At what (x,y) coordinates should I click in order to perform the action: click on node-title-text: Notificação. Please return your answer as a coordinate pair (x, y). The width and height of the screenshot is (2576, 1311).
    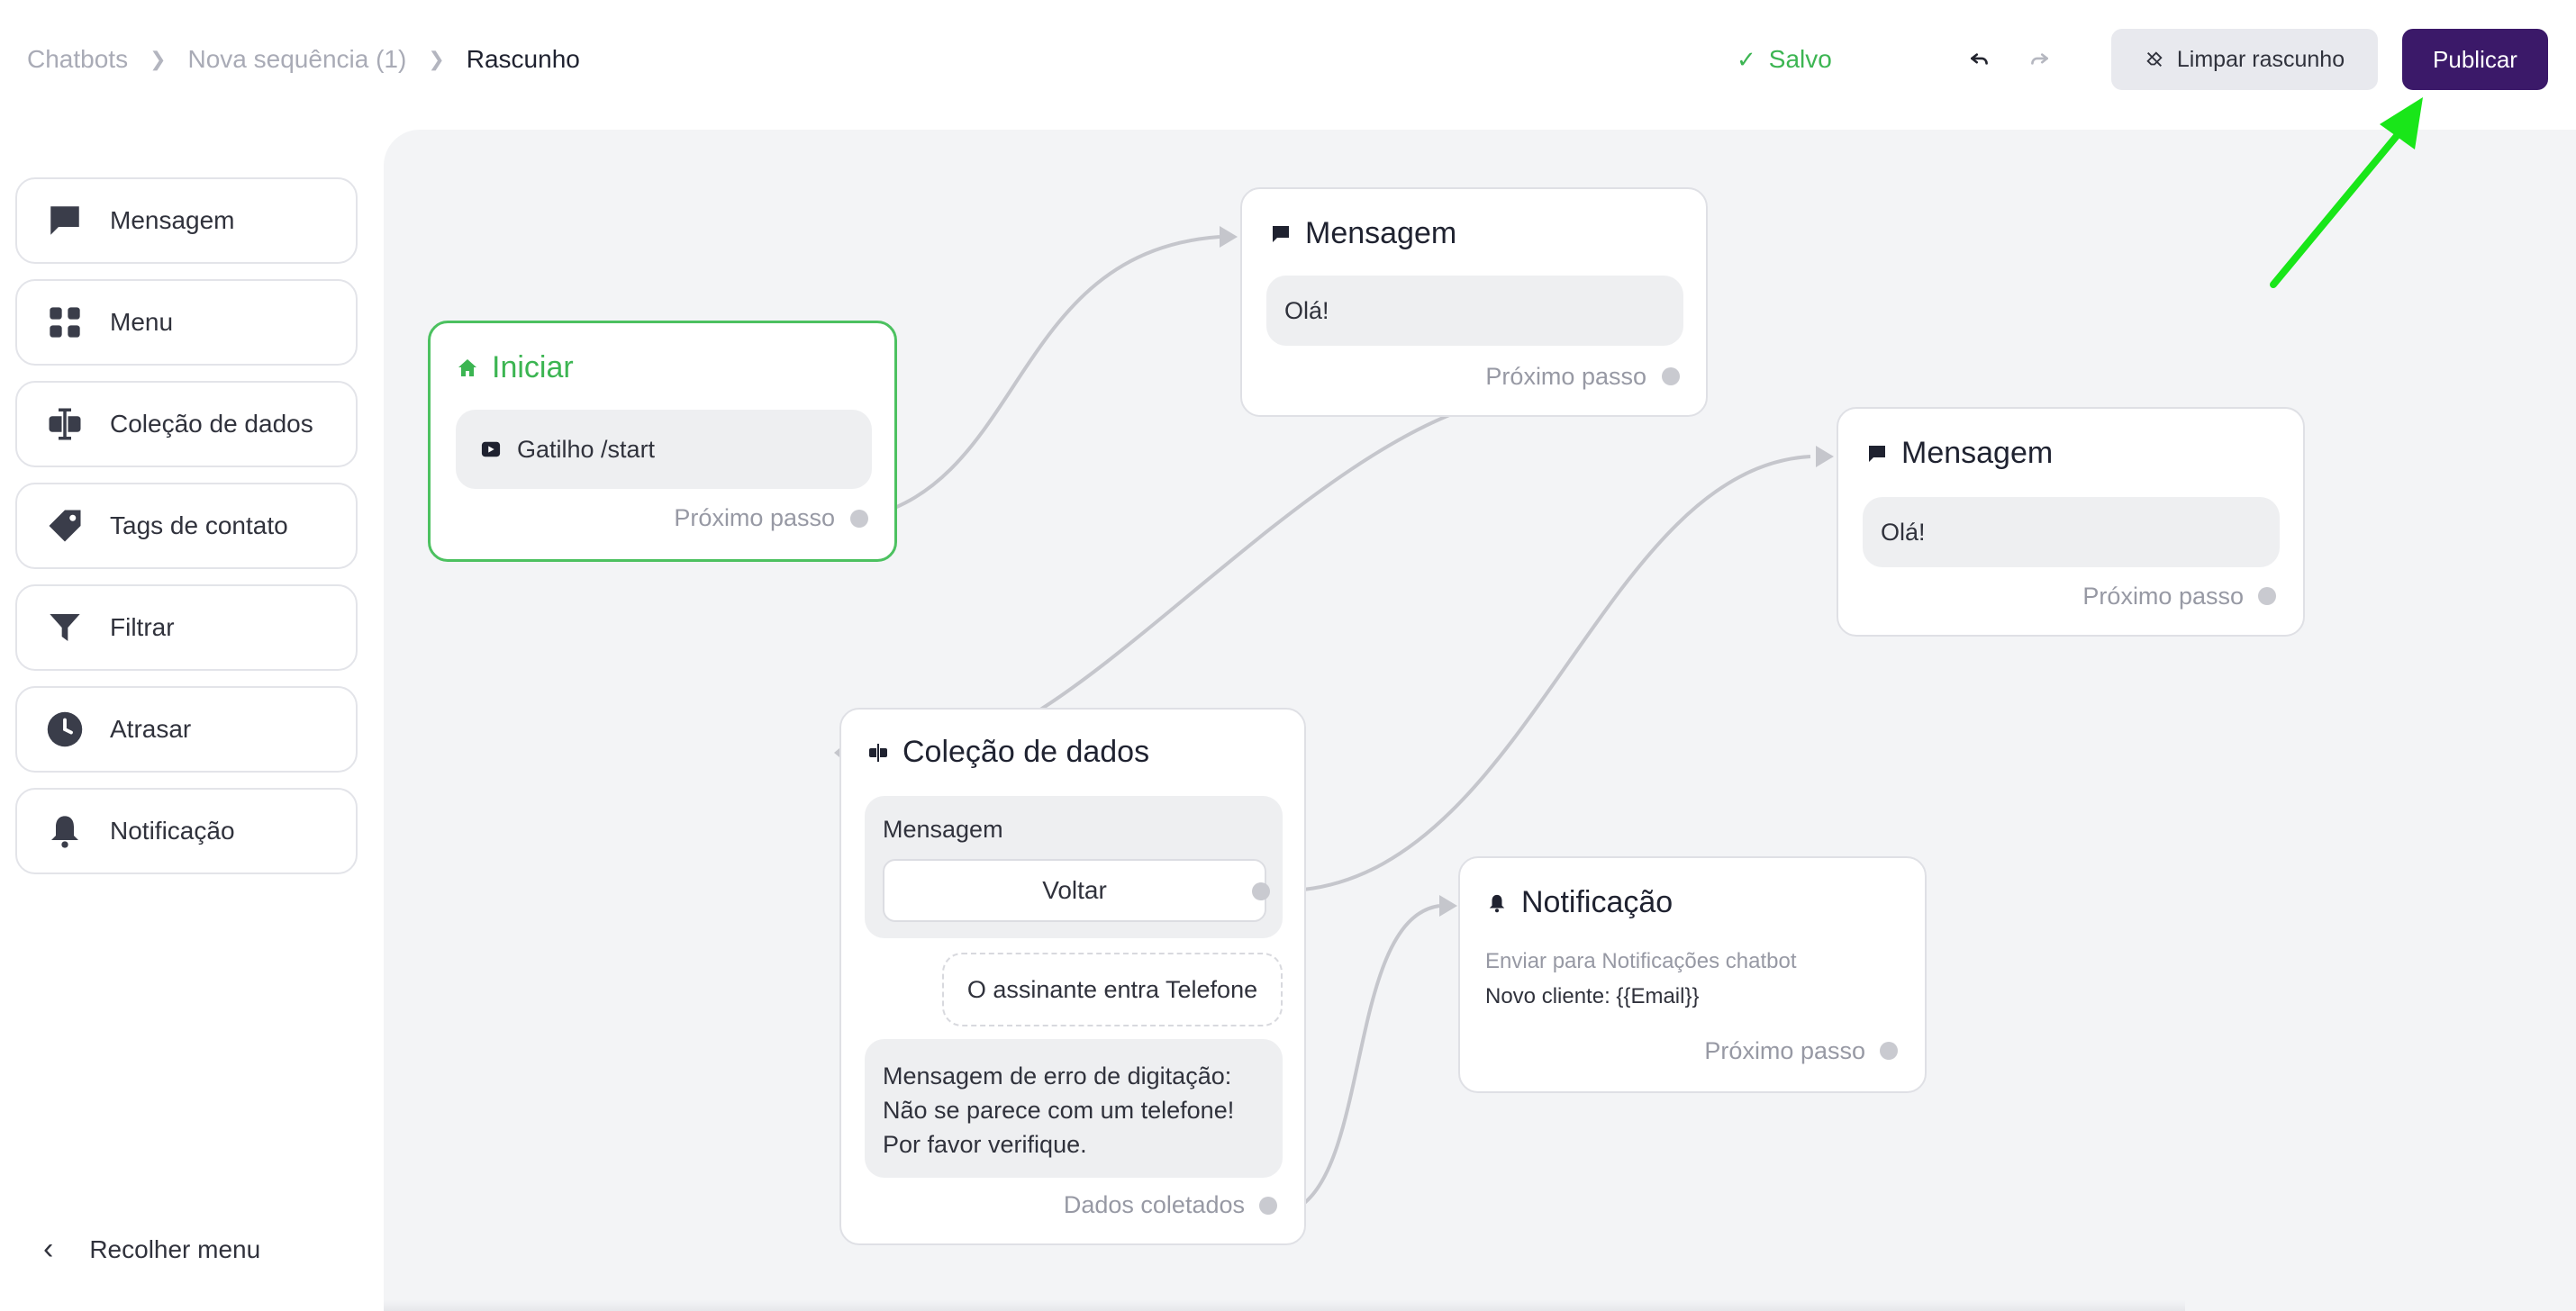
    Looking at the image, I should click on (1597, 902).